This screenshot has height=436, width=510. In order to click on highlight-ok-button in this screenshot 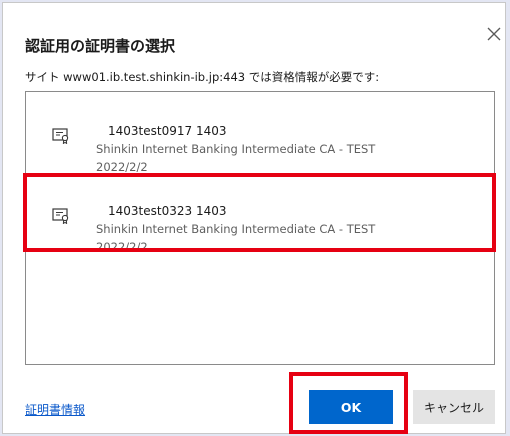, I will do `click(348, 403)`.